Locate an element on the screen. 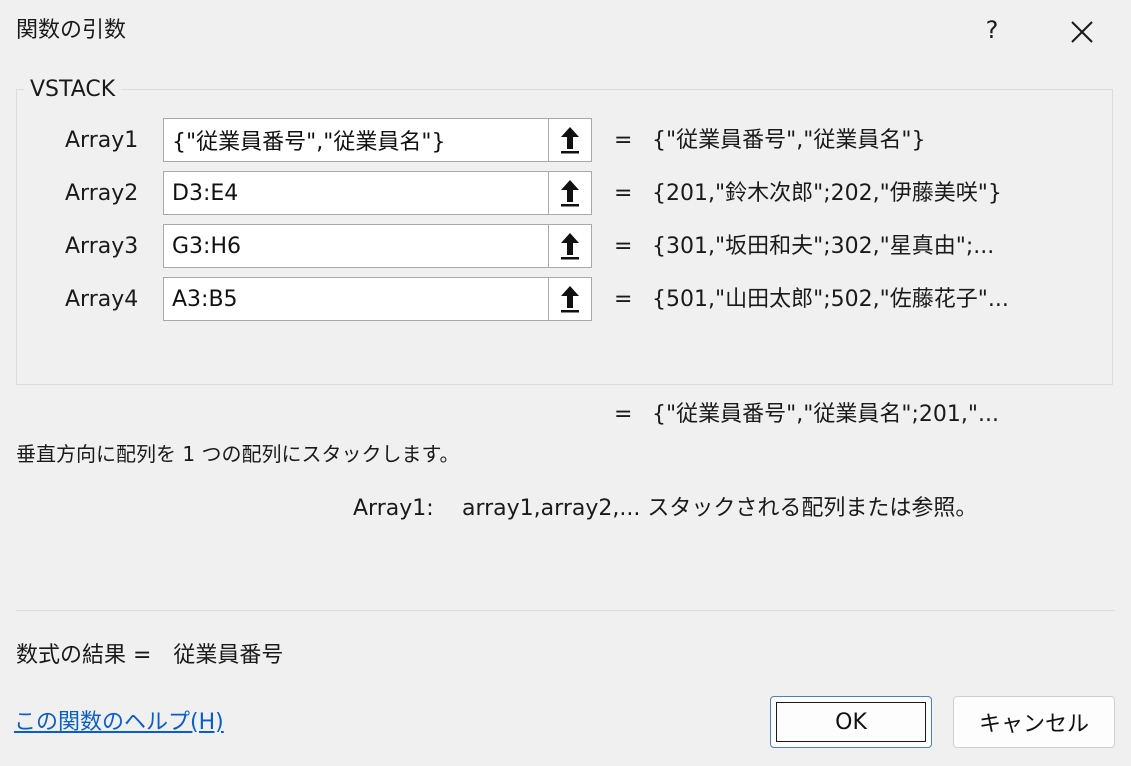 This screenshot has width=1131, height=766. array2-input is located at coordinates (356, 193).